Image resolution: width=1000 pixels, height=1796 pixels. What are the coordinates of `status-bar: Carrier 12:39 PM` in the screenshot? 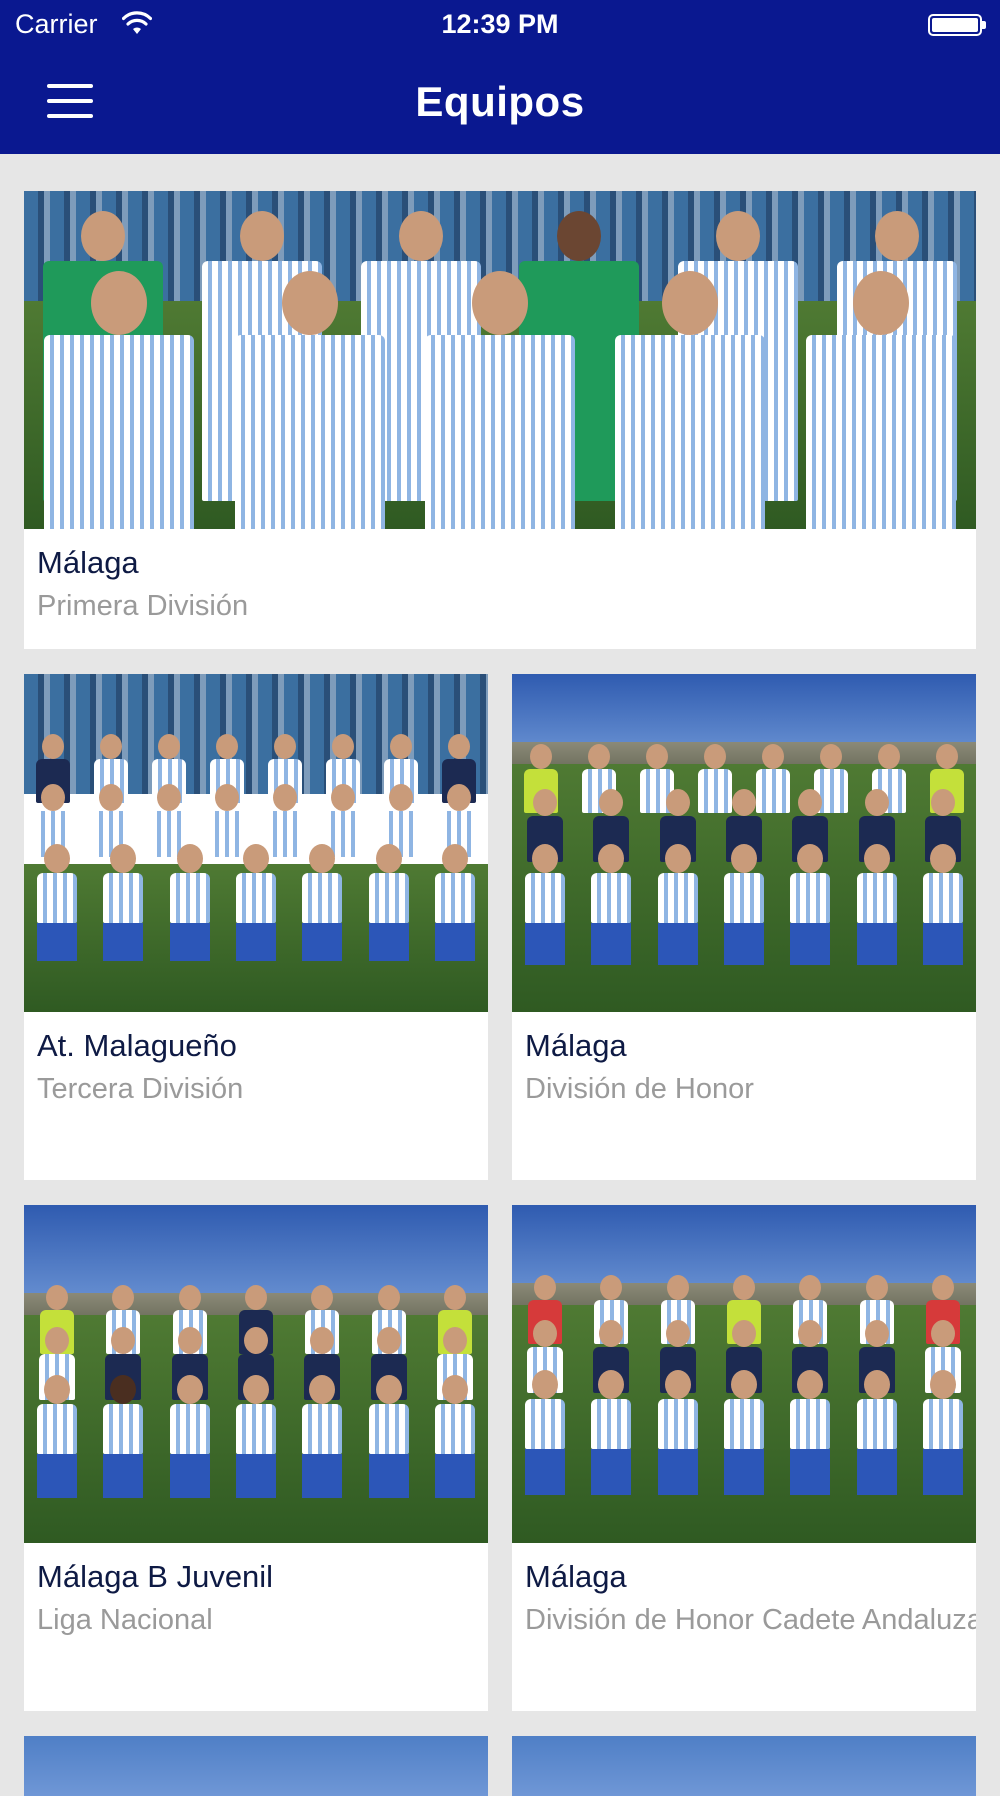 It's located at (500, 25).